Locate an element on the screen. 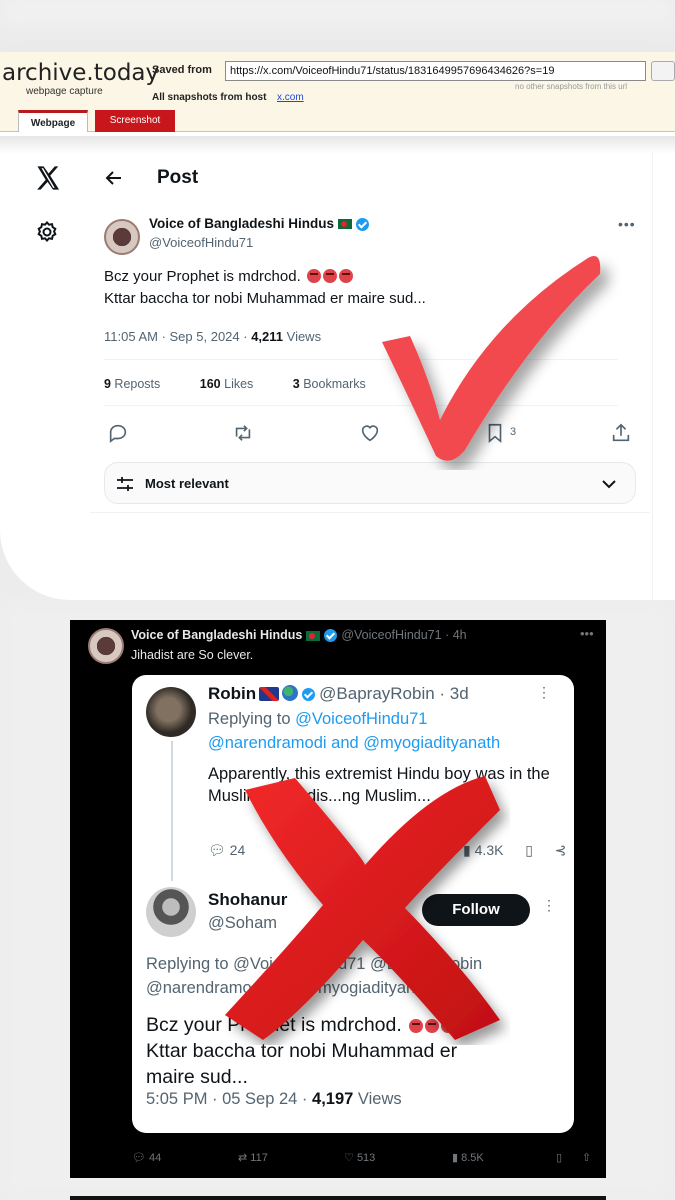 This screenshot has height=1200, width=675. reply-author-name: Robin is located at coordinates (232, 693).